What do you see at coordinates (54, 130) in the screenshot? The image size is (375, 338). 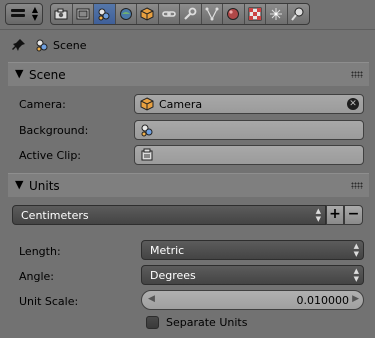 I see `background-label: Background:` at bounding box center [54, 130].